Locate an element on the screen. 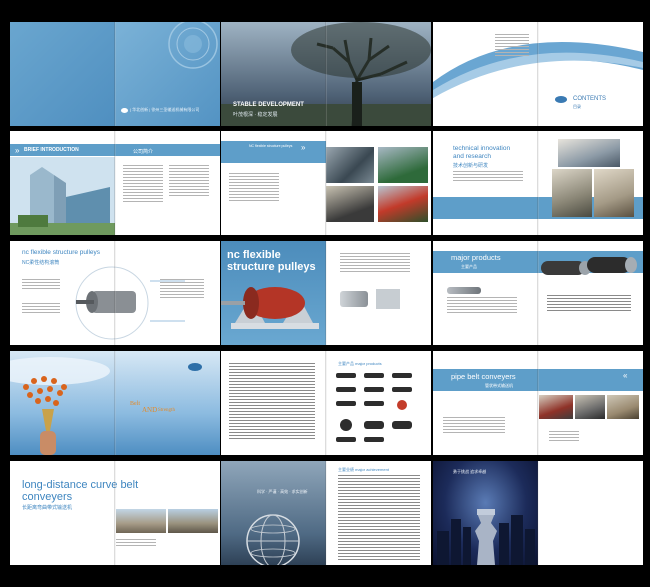 Image resolution: width=650 pixels, height=587 pixels. pulleys-text is located at coordinates (254, 188).